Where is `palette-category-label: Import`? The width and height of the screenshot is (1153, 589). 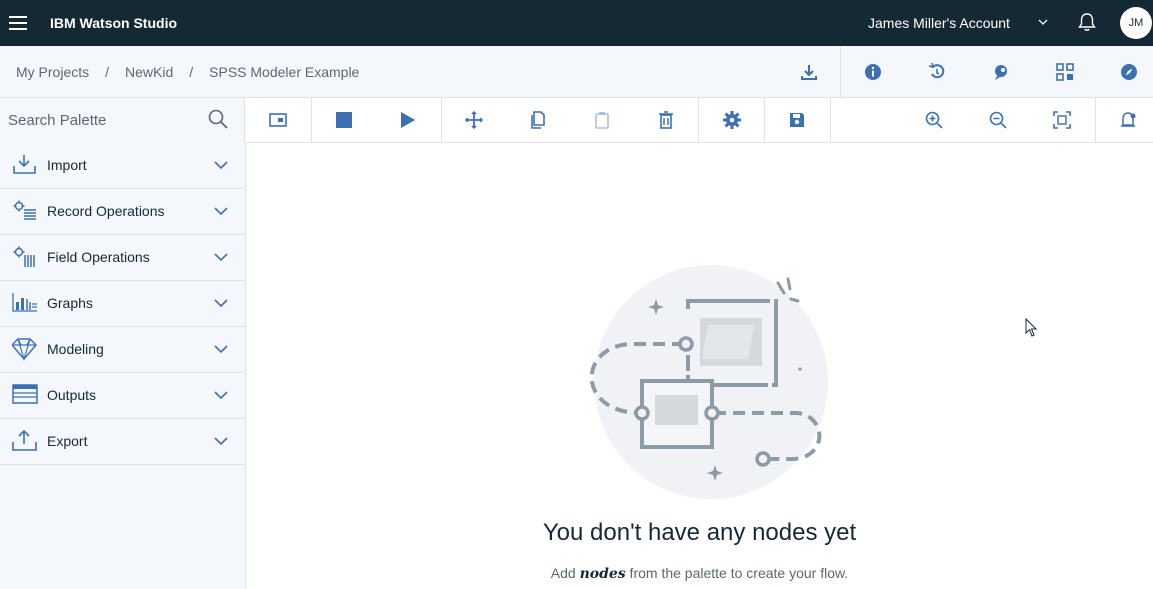
palette-category-label: Import is located at coordinates (67, 165).